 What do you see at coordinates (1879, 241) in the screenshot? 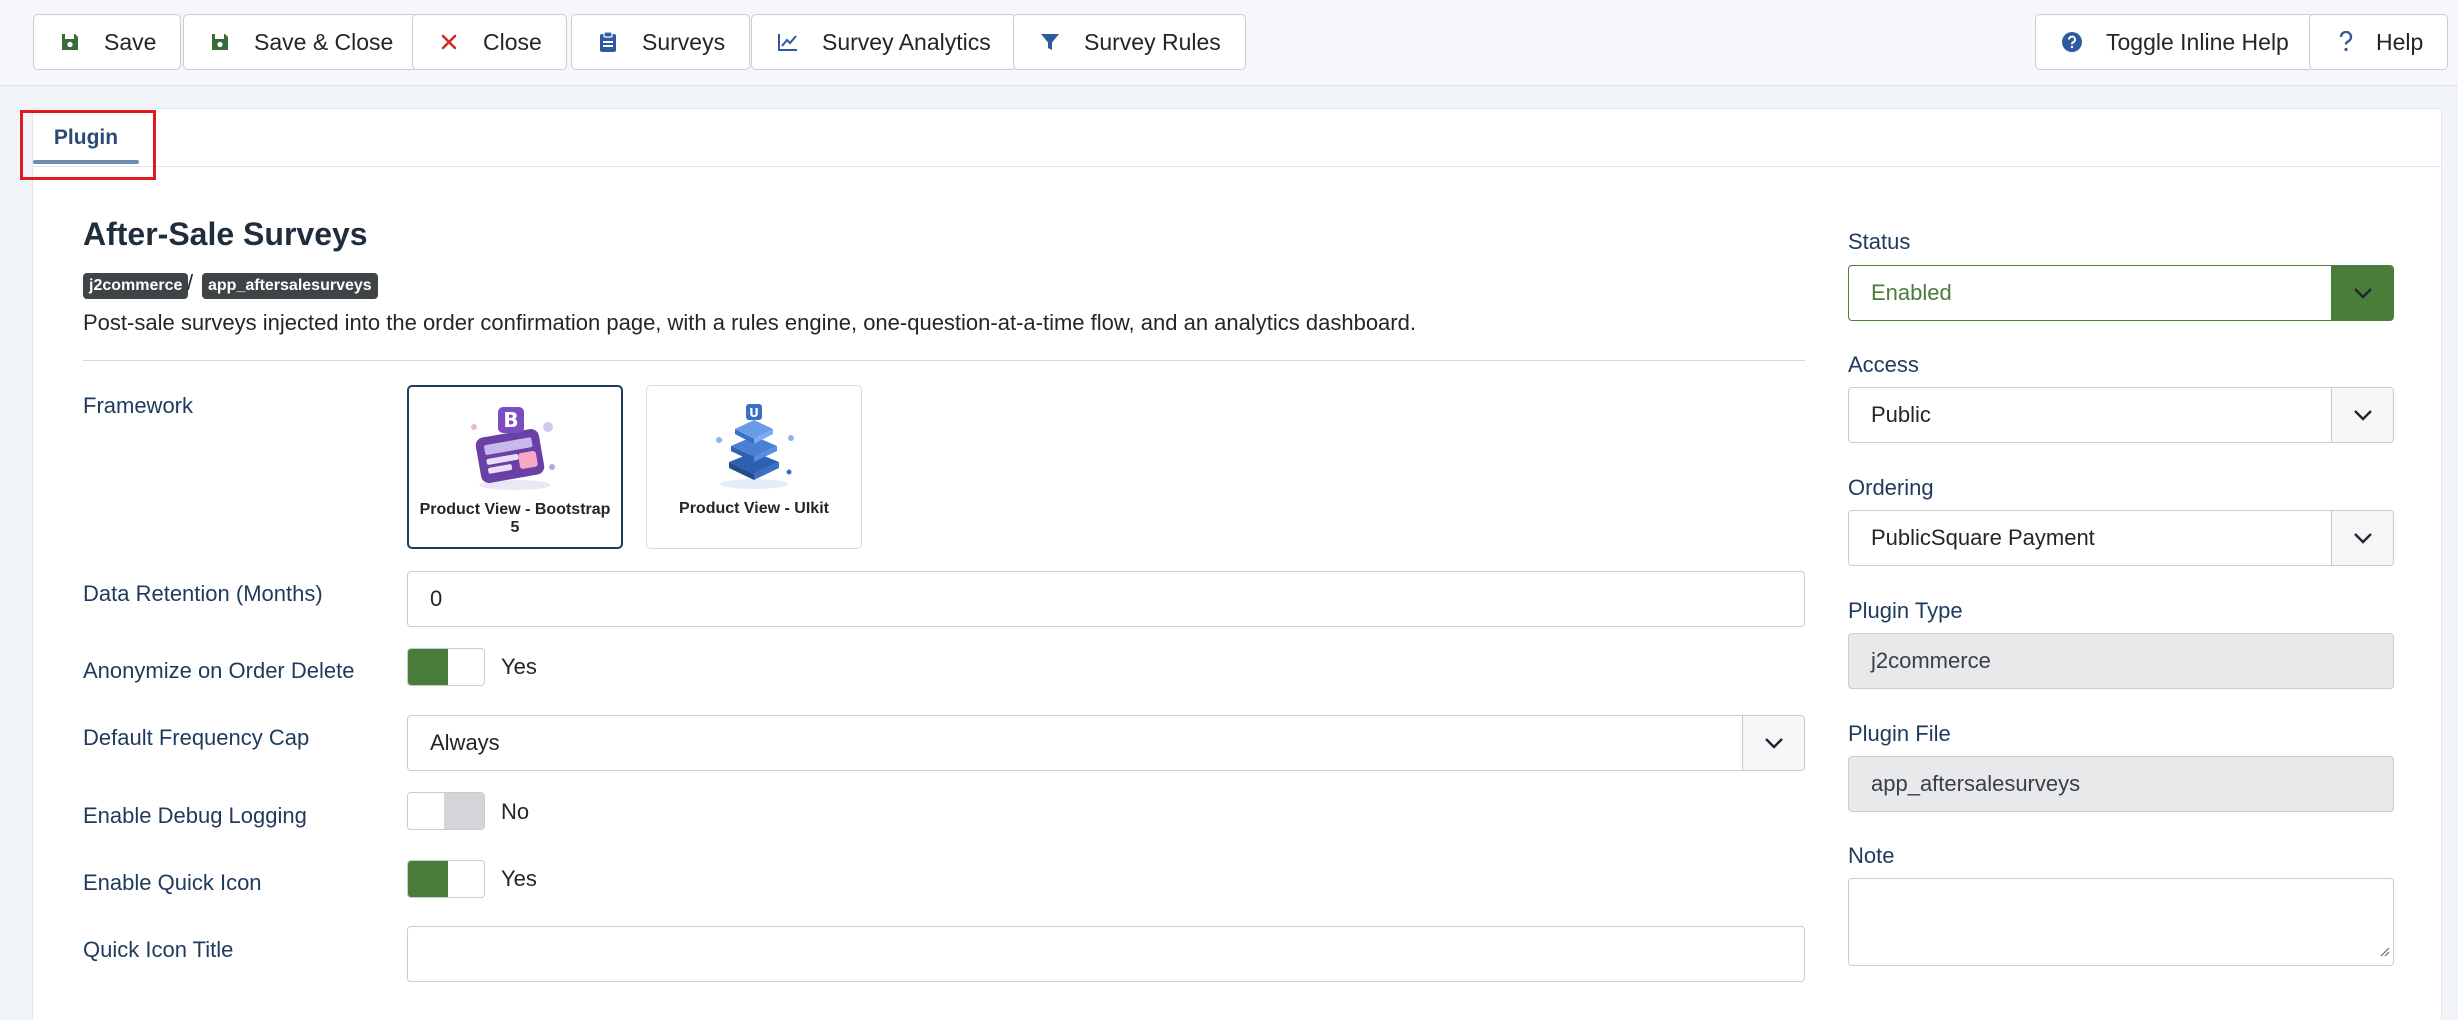
I see `status-label: Status` at bounding box center [1879, 241].